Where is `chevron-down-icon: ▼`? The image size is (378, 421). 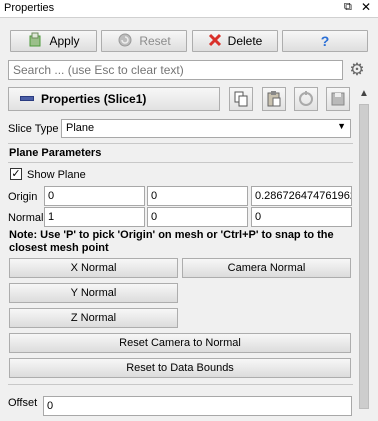 chevron-down-icon: ▼ is located at coordinates (341, 126).